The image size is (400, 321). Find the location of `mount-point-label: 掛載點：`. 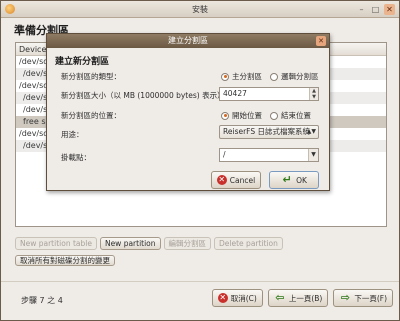

mount-point-label: 掛載點： is located at coordinates (76, 157).